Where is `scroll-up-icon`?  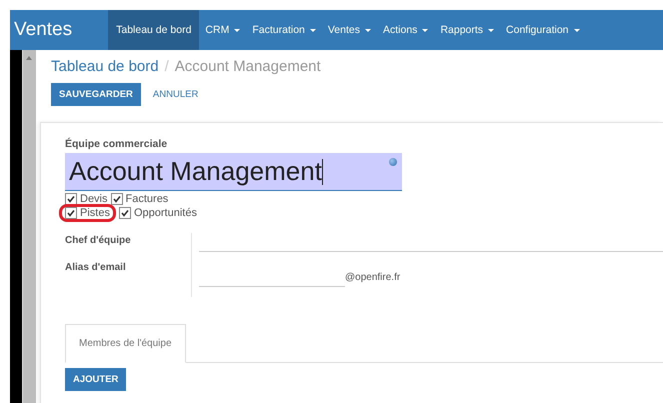 scroll-up-icon is located at coordinates (29, 58).